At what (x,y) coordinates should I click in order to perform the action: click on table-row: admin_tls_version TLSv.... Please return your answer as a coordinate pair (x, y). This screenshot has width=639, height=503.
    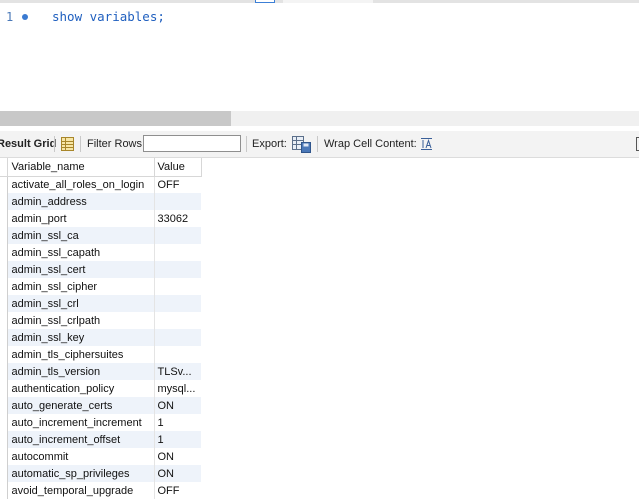
    Looking at the image, I should click on (100, 371).